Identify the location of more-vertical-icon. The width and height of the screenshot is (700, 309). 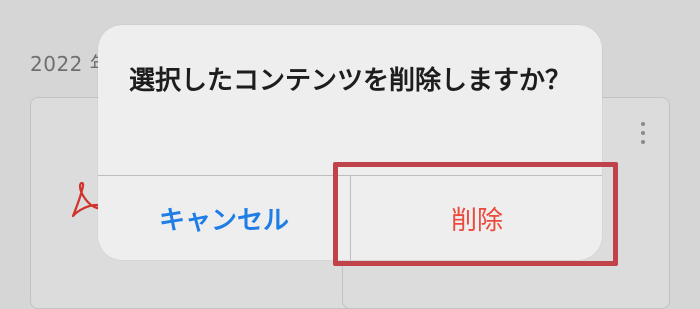
(643, 135).